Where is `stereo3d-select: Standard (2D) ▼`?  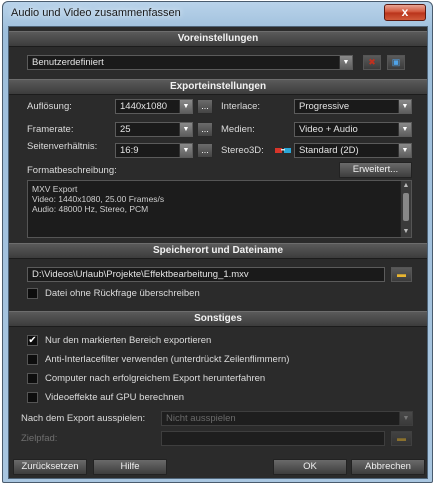
stereo3d-select: Standard (2D) ▼ is located at coordinates (353, 150).